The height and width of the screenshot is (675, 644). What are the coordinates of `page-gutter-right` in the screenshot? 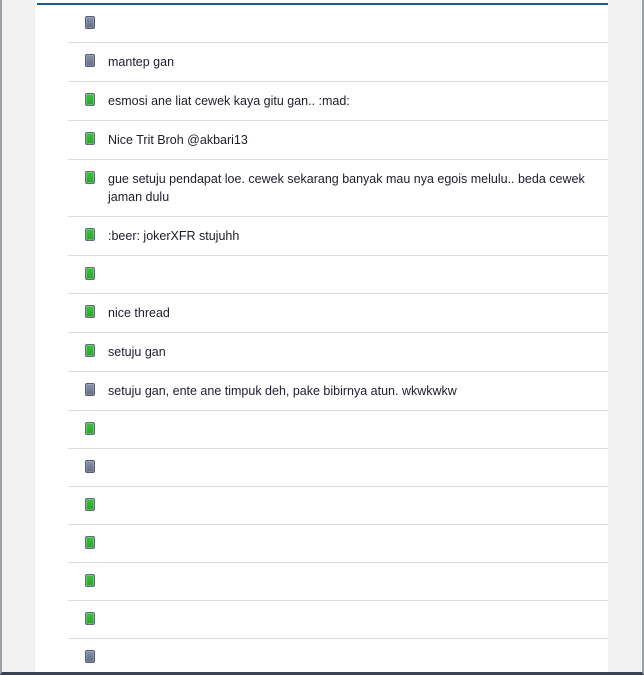 It's located at (624, 336).